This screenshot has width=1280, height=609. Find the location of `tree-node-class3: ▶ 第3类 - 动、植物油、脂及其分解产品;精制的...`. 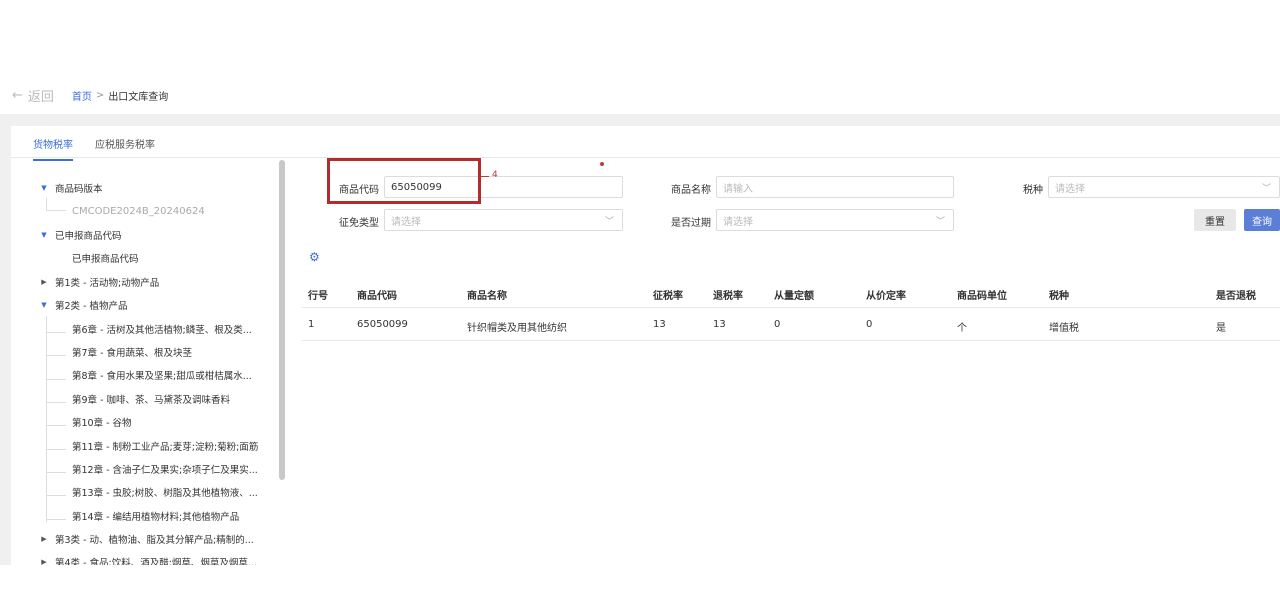

tree-node-class3: ▶ 第3类 - 动、植物油、脂及其分解产品;精制的... is located at coordinates (146, 539).